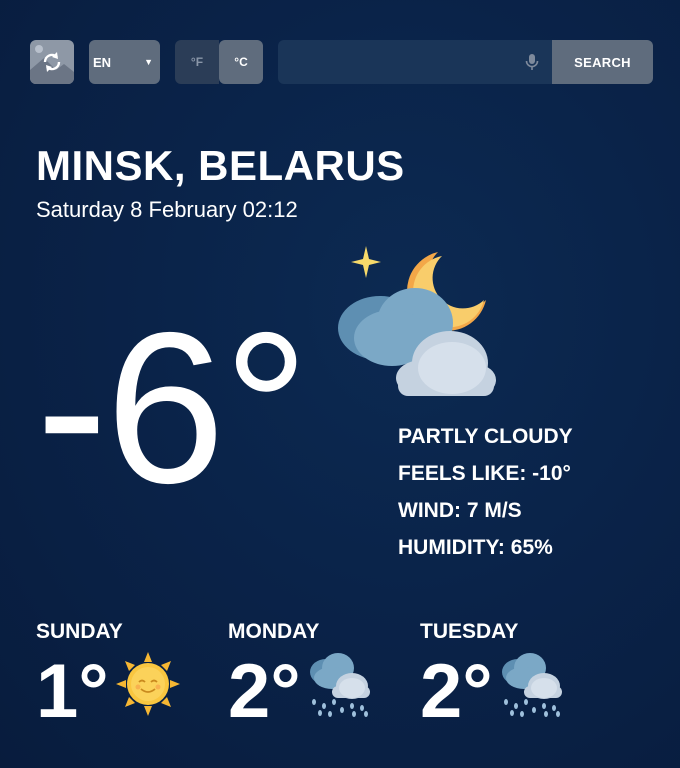 The width and height of the screenshot is (680, 768). What do you see at coordinates (415, 62) in the screenshot?
I see `search-input` at bounding box center [415, 62].